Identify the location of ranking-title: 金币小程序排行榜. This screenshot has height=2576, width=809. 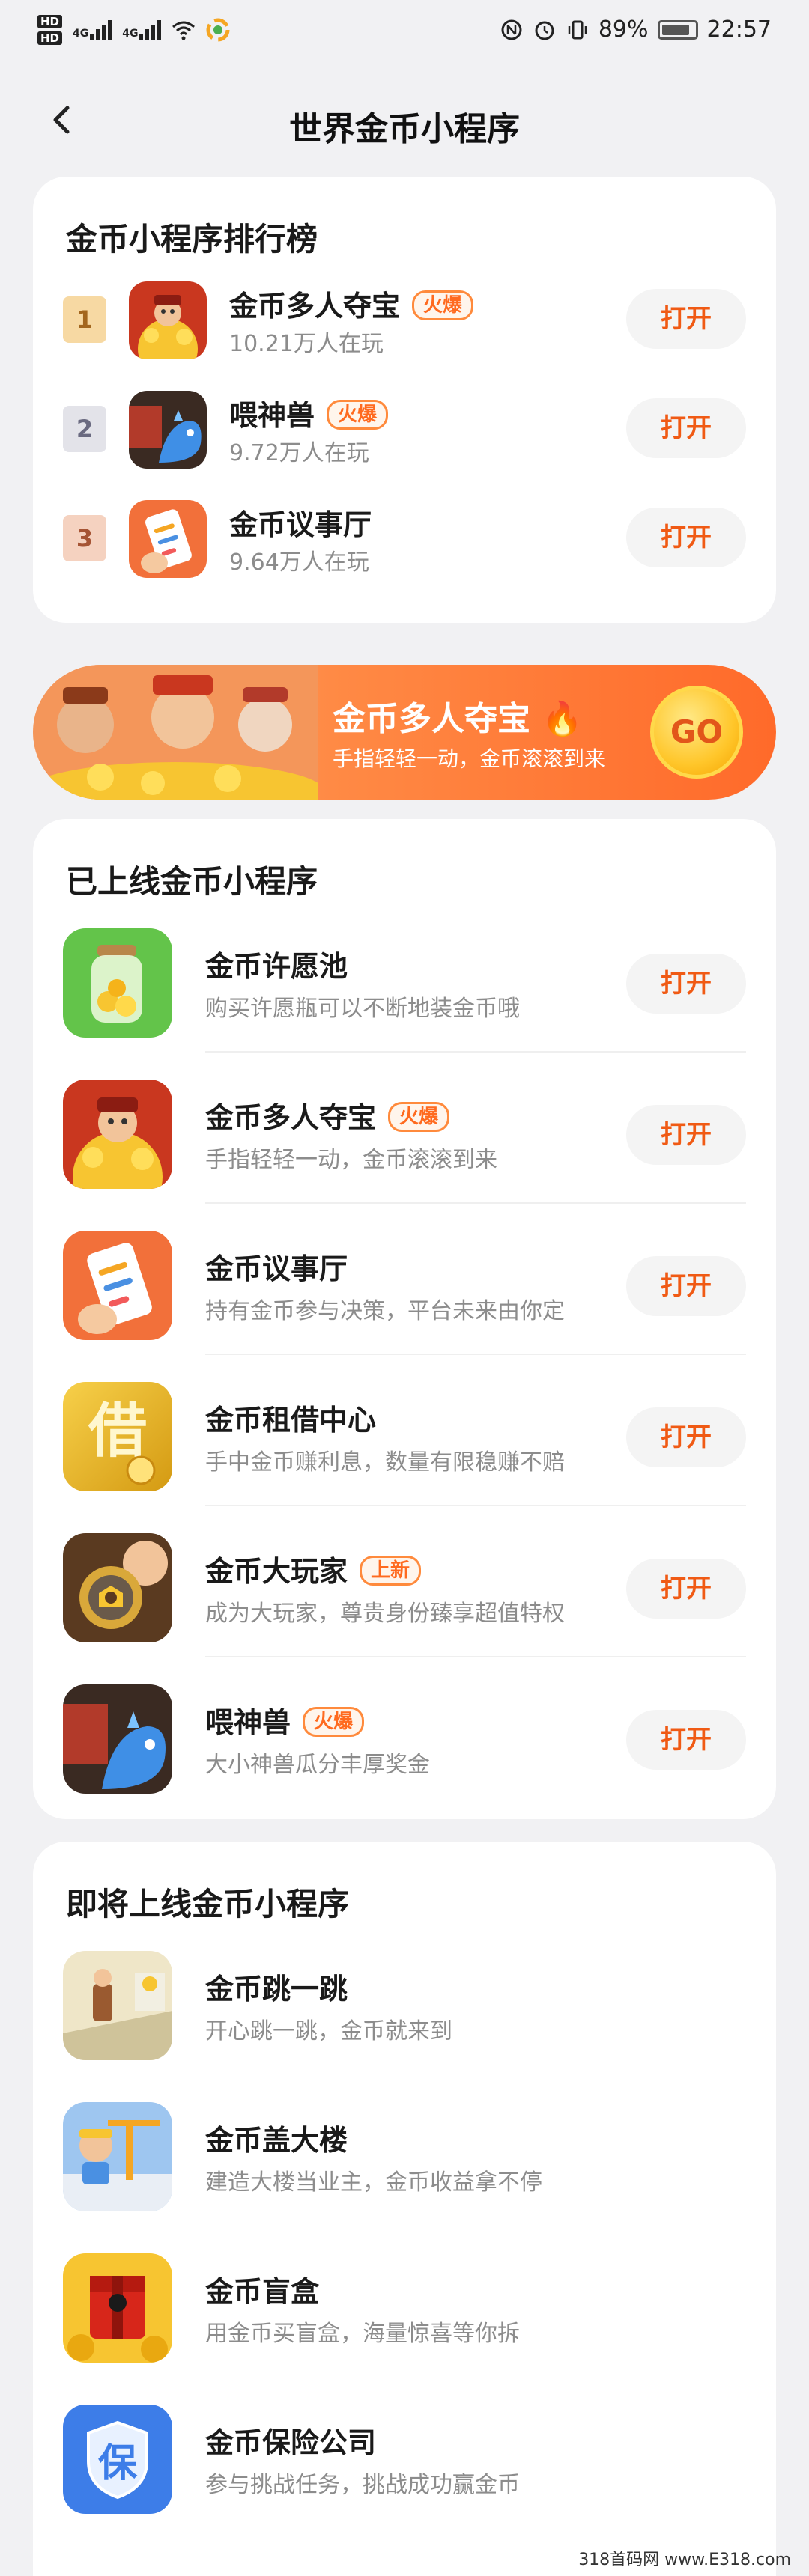
(192, 239).